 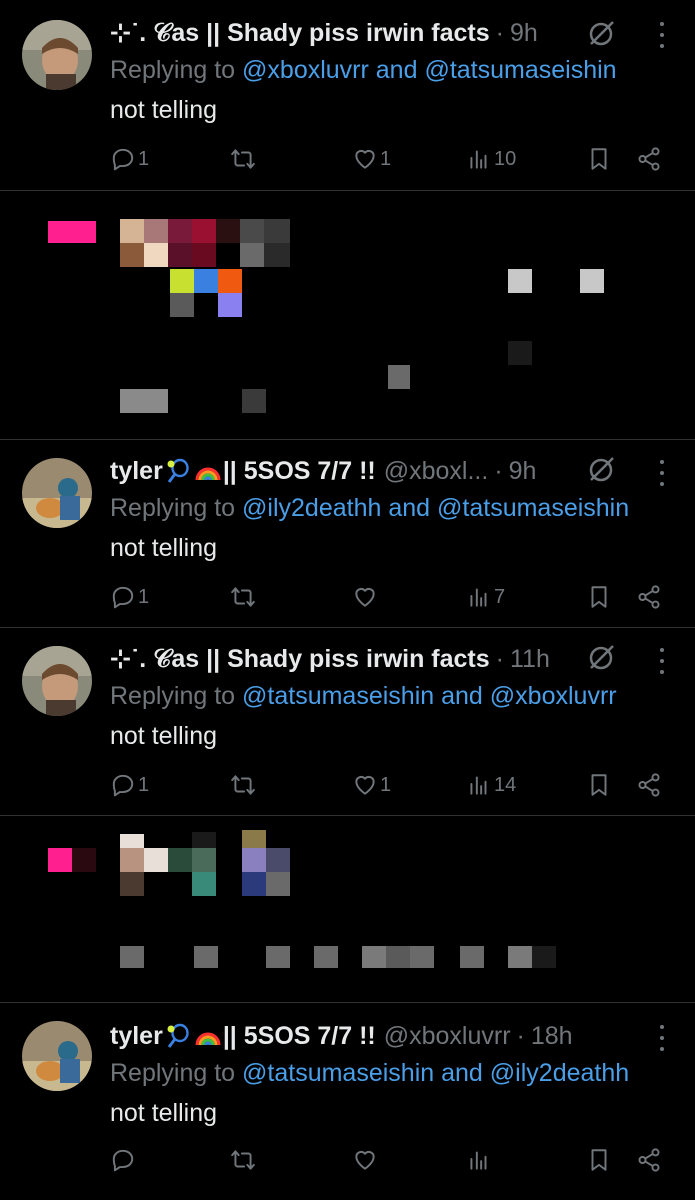 I want to click on rainbow-emoji, so click(x=208, y=1039).